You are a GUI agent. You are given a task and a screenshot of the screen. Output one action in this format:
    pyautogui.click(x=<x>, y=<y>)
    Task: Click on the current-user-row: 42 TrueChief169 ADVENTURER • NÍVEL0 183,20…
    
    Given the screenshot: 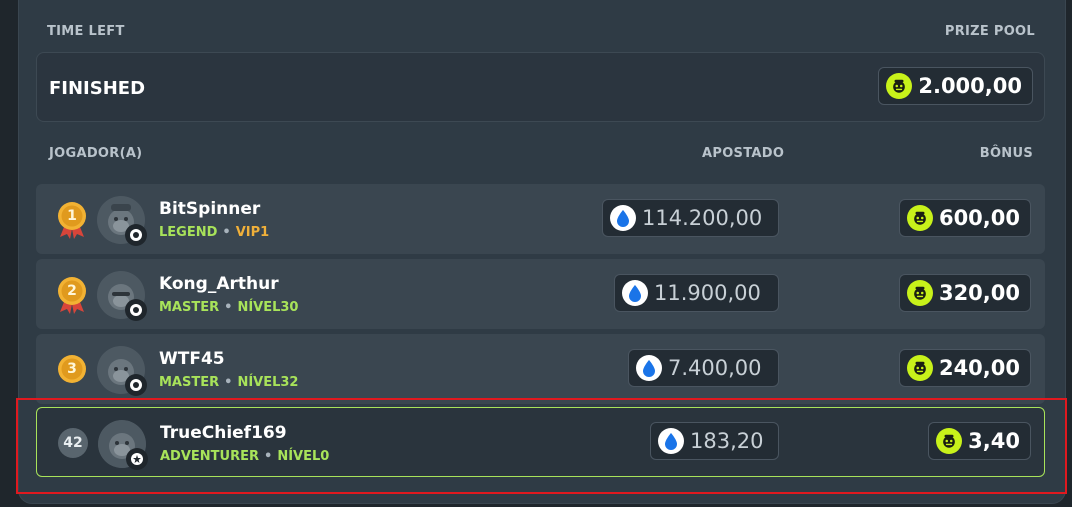 What is the action you would take?
    pyautogui.click(x=540, y=442)
    